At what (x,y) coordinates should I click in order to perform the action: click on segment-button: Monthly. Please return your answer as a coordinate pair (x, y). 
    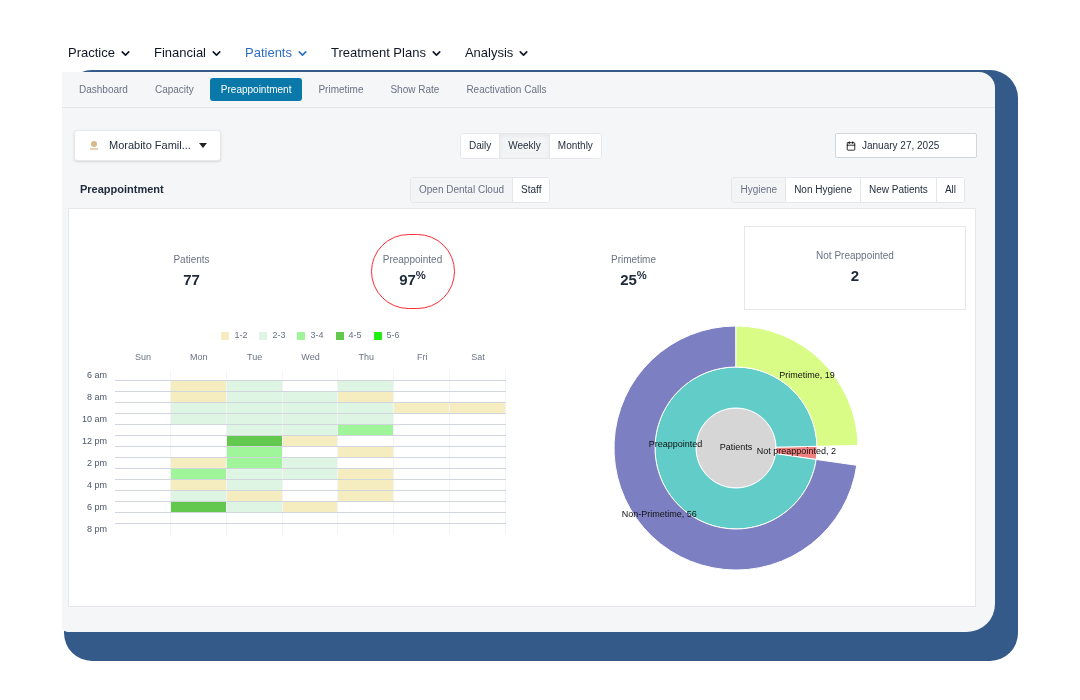
    Looking at the image, I should click on (574, 145).